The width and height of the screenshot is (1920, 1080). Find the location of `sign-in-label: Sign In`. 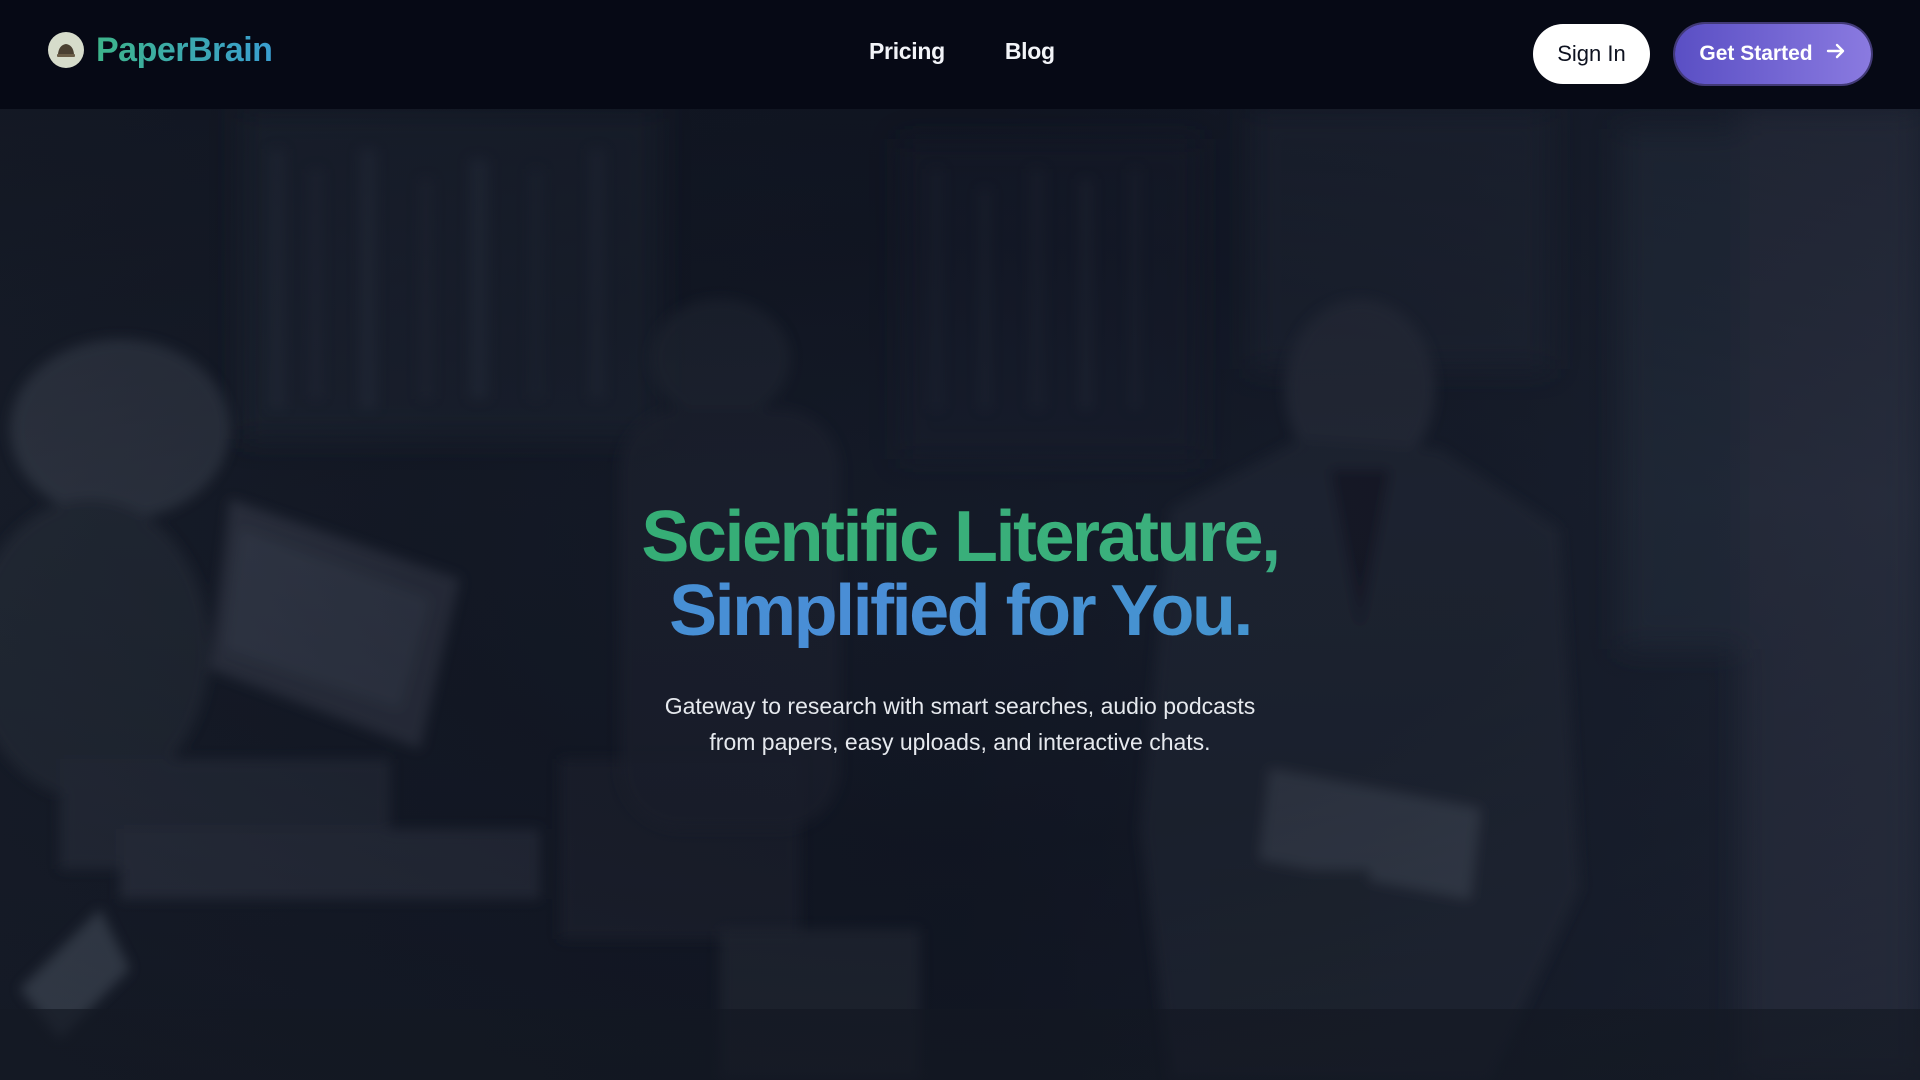

sign-in-label: Sign In is located at coordinates (1591, 53).